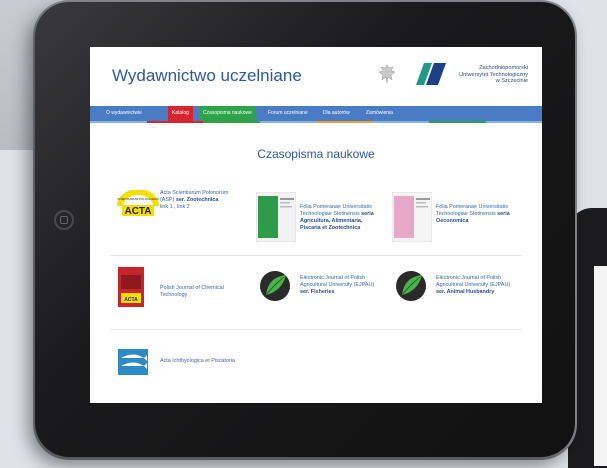 The width and height of the screenshot is (607, 468). Describe the element at coordinates (336, 113) in the screenshot. I see `nav-item-authors: Dla autorów` at that location.